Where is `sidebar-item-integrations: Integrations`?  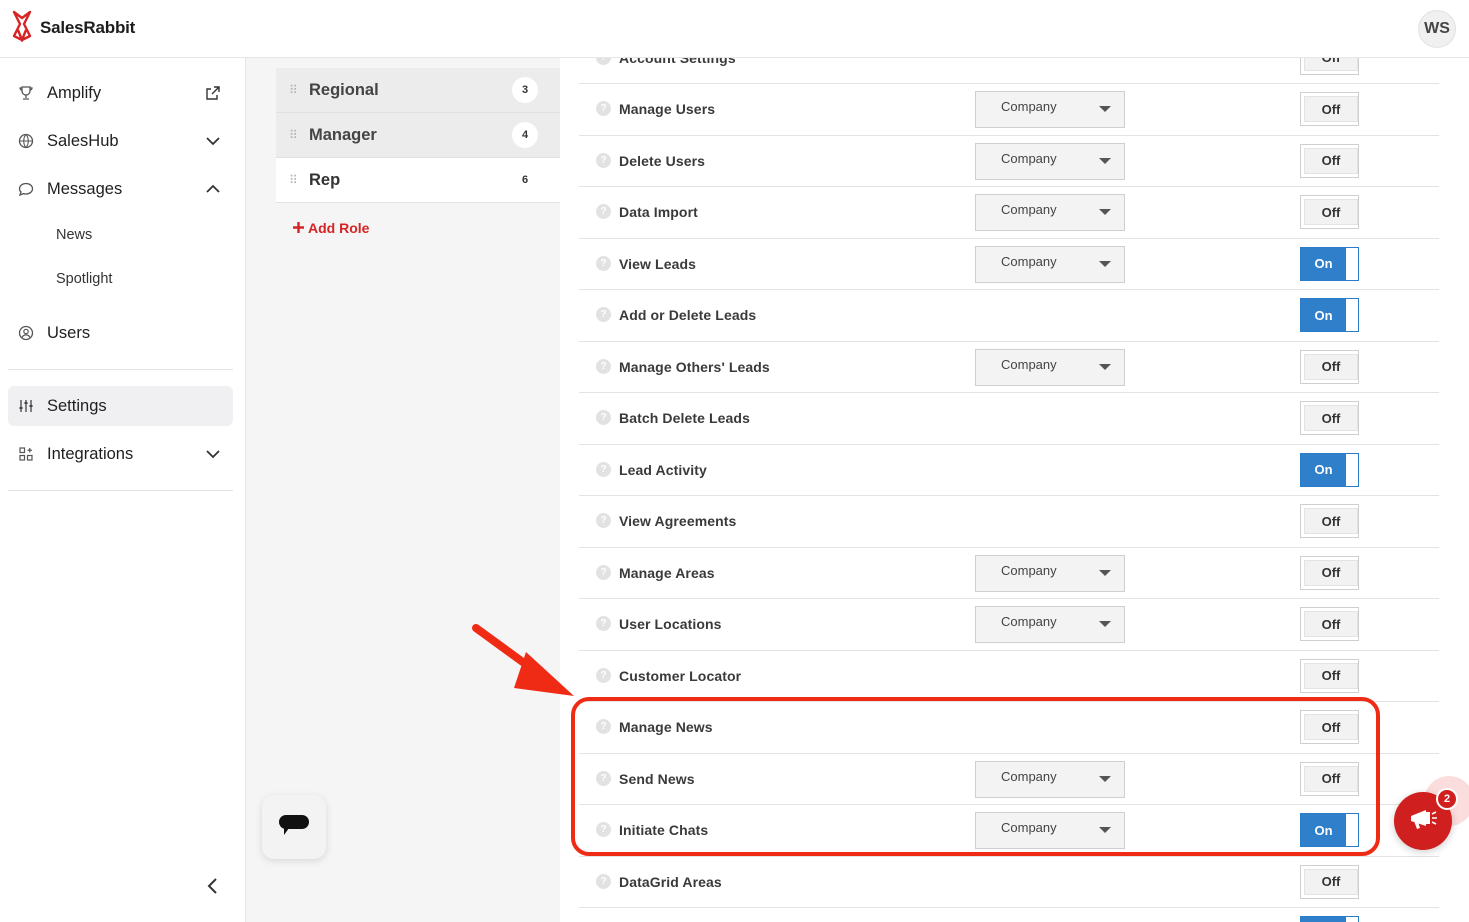
sidebar-item-integrations: Integrations is located at coordinates (120, 454).